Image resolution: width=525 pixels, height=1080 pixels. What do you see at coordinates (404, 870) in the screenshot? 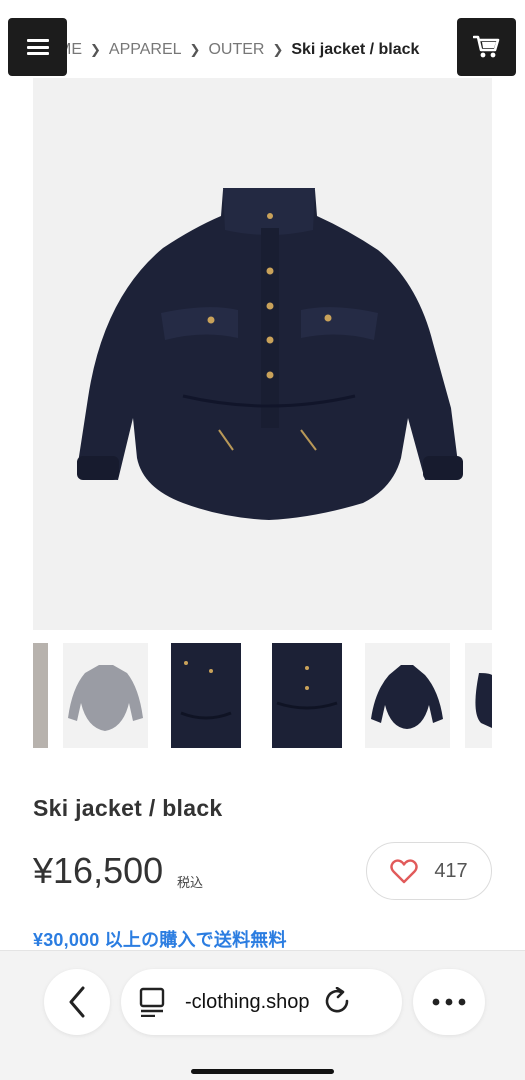
I see `heart-icon` at bounding box center [404, 870].